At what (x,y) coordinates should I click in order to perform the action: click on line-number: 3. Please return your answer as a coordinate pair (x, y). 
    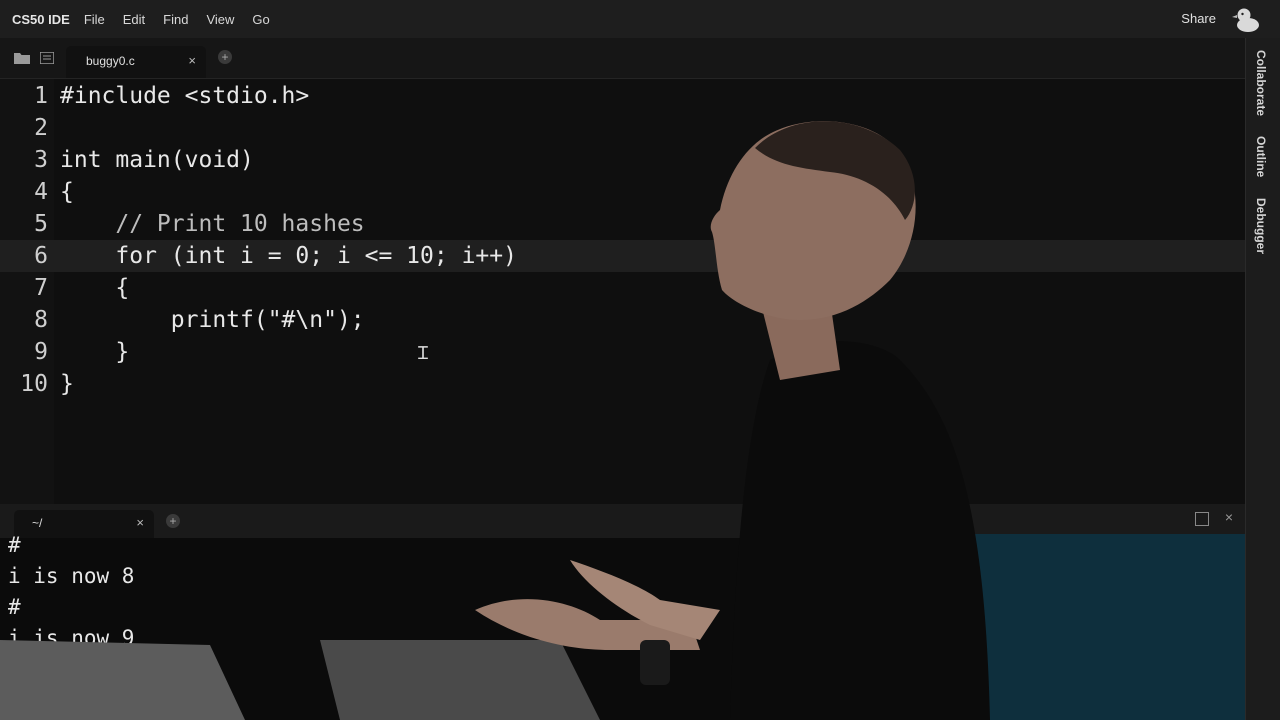
    Looking at the image, I should click on (41, 160).